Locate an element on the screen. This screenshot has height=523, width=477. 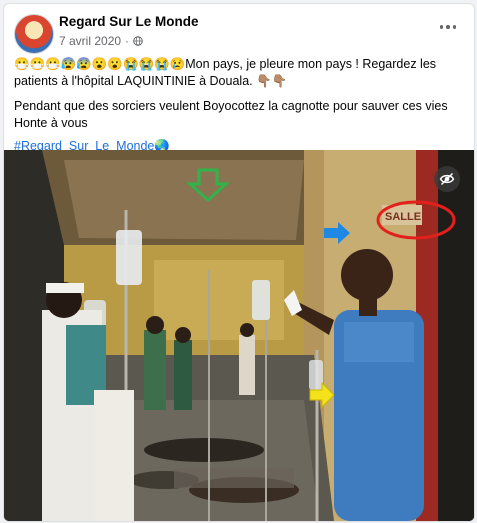
more-horizontal-icon is located at coordinates (441, 27).